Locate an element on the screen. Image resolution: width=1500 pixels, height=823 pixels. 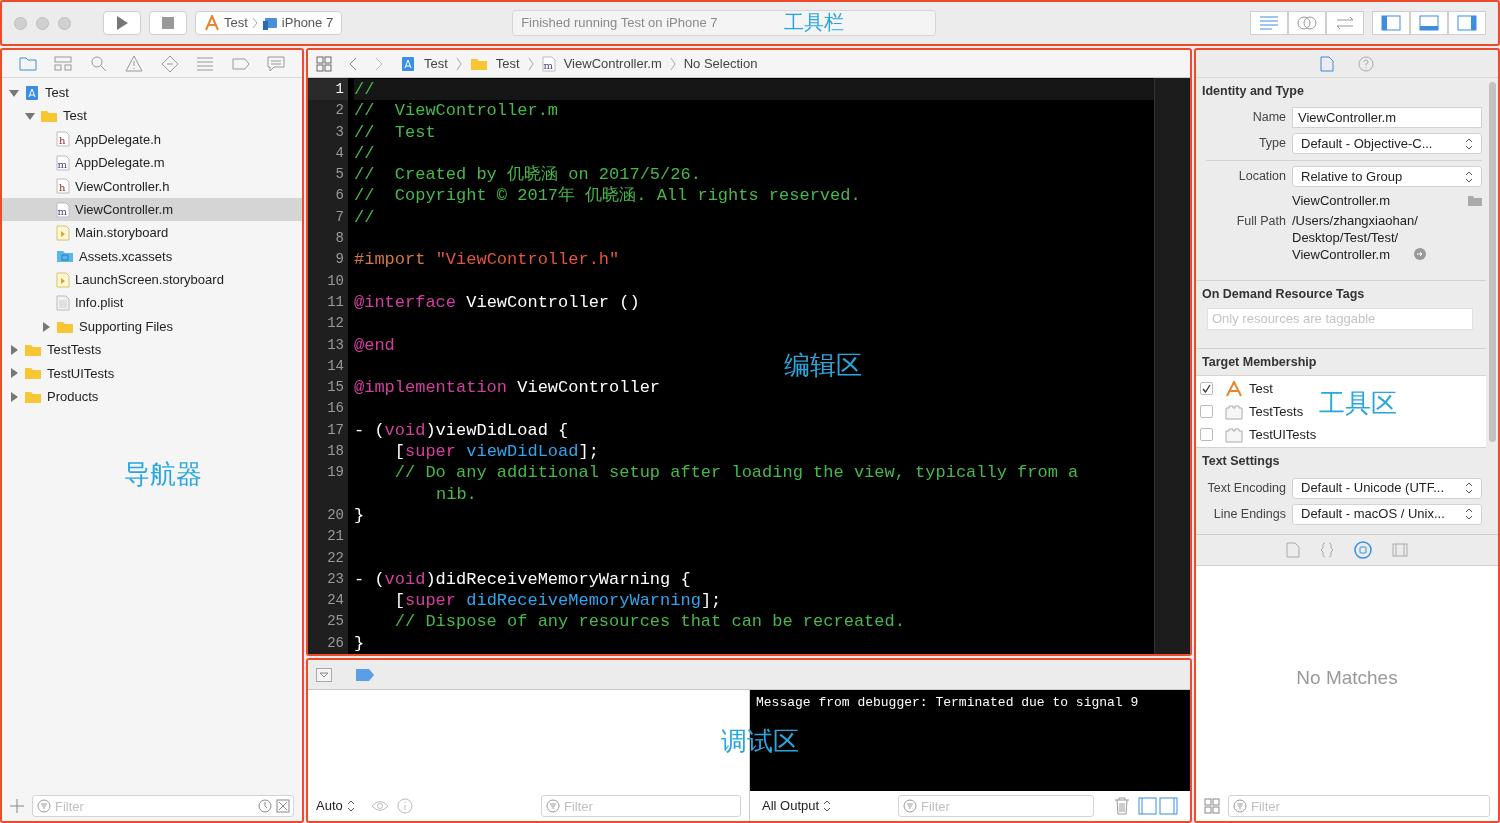
forward-icon is located at coordinates (379, 63).